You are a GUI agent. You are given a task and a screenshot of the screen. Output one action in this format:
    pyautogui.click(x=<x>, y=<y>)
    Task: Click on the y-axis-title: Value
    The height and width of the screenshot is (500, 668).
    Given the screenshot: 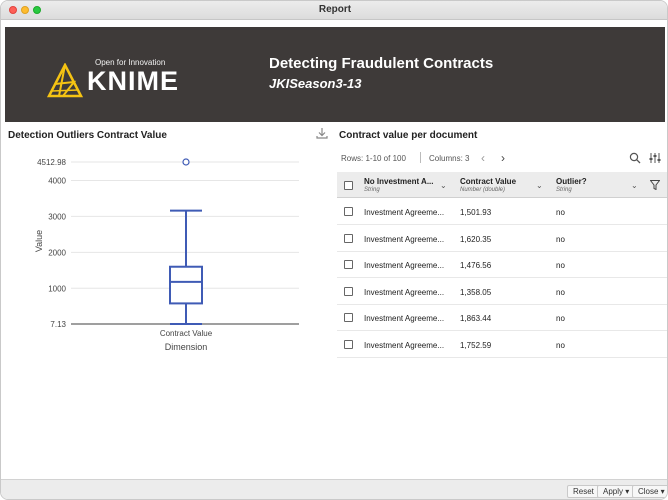 What is the action you would take?
    pyautogui.click(x=39, y=241)
    